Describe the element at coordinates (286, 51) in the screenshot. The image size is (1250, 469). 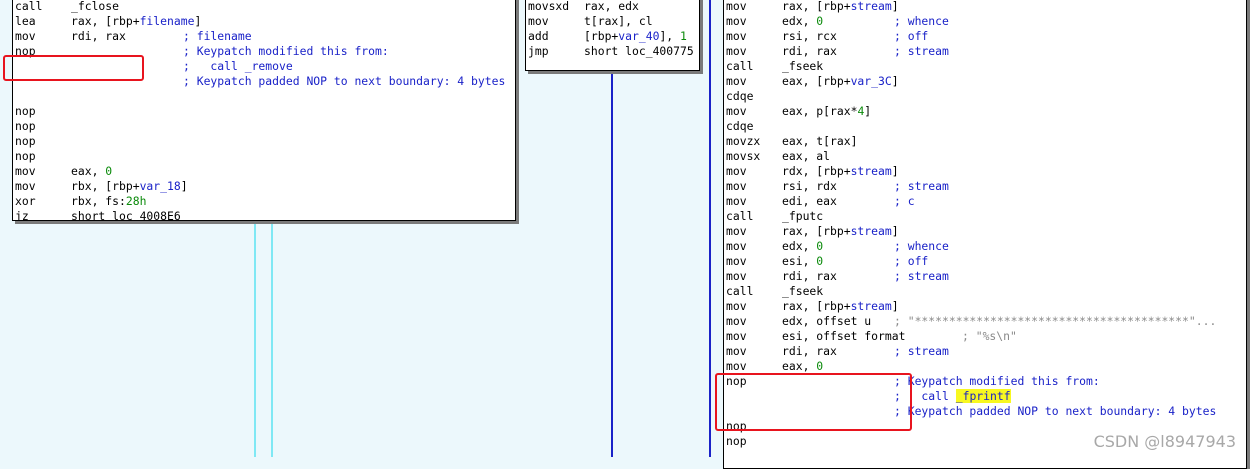
I see `token: ; Keypatch modified this from:` at that location.